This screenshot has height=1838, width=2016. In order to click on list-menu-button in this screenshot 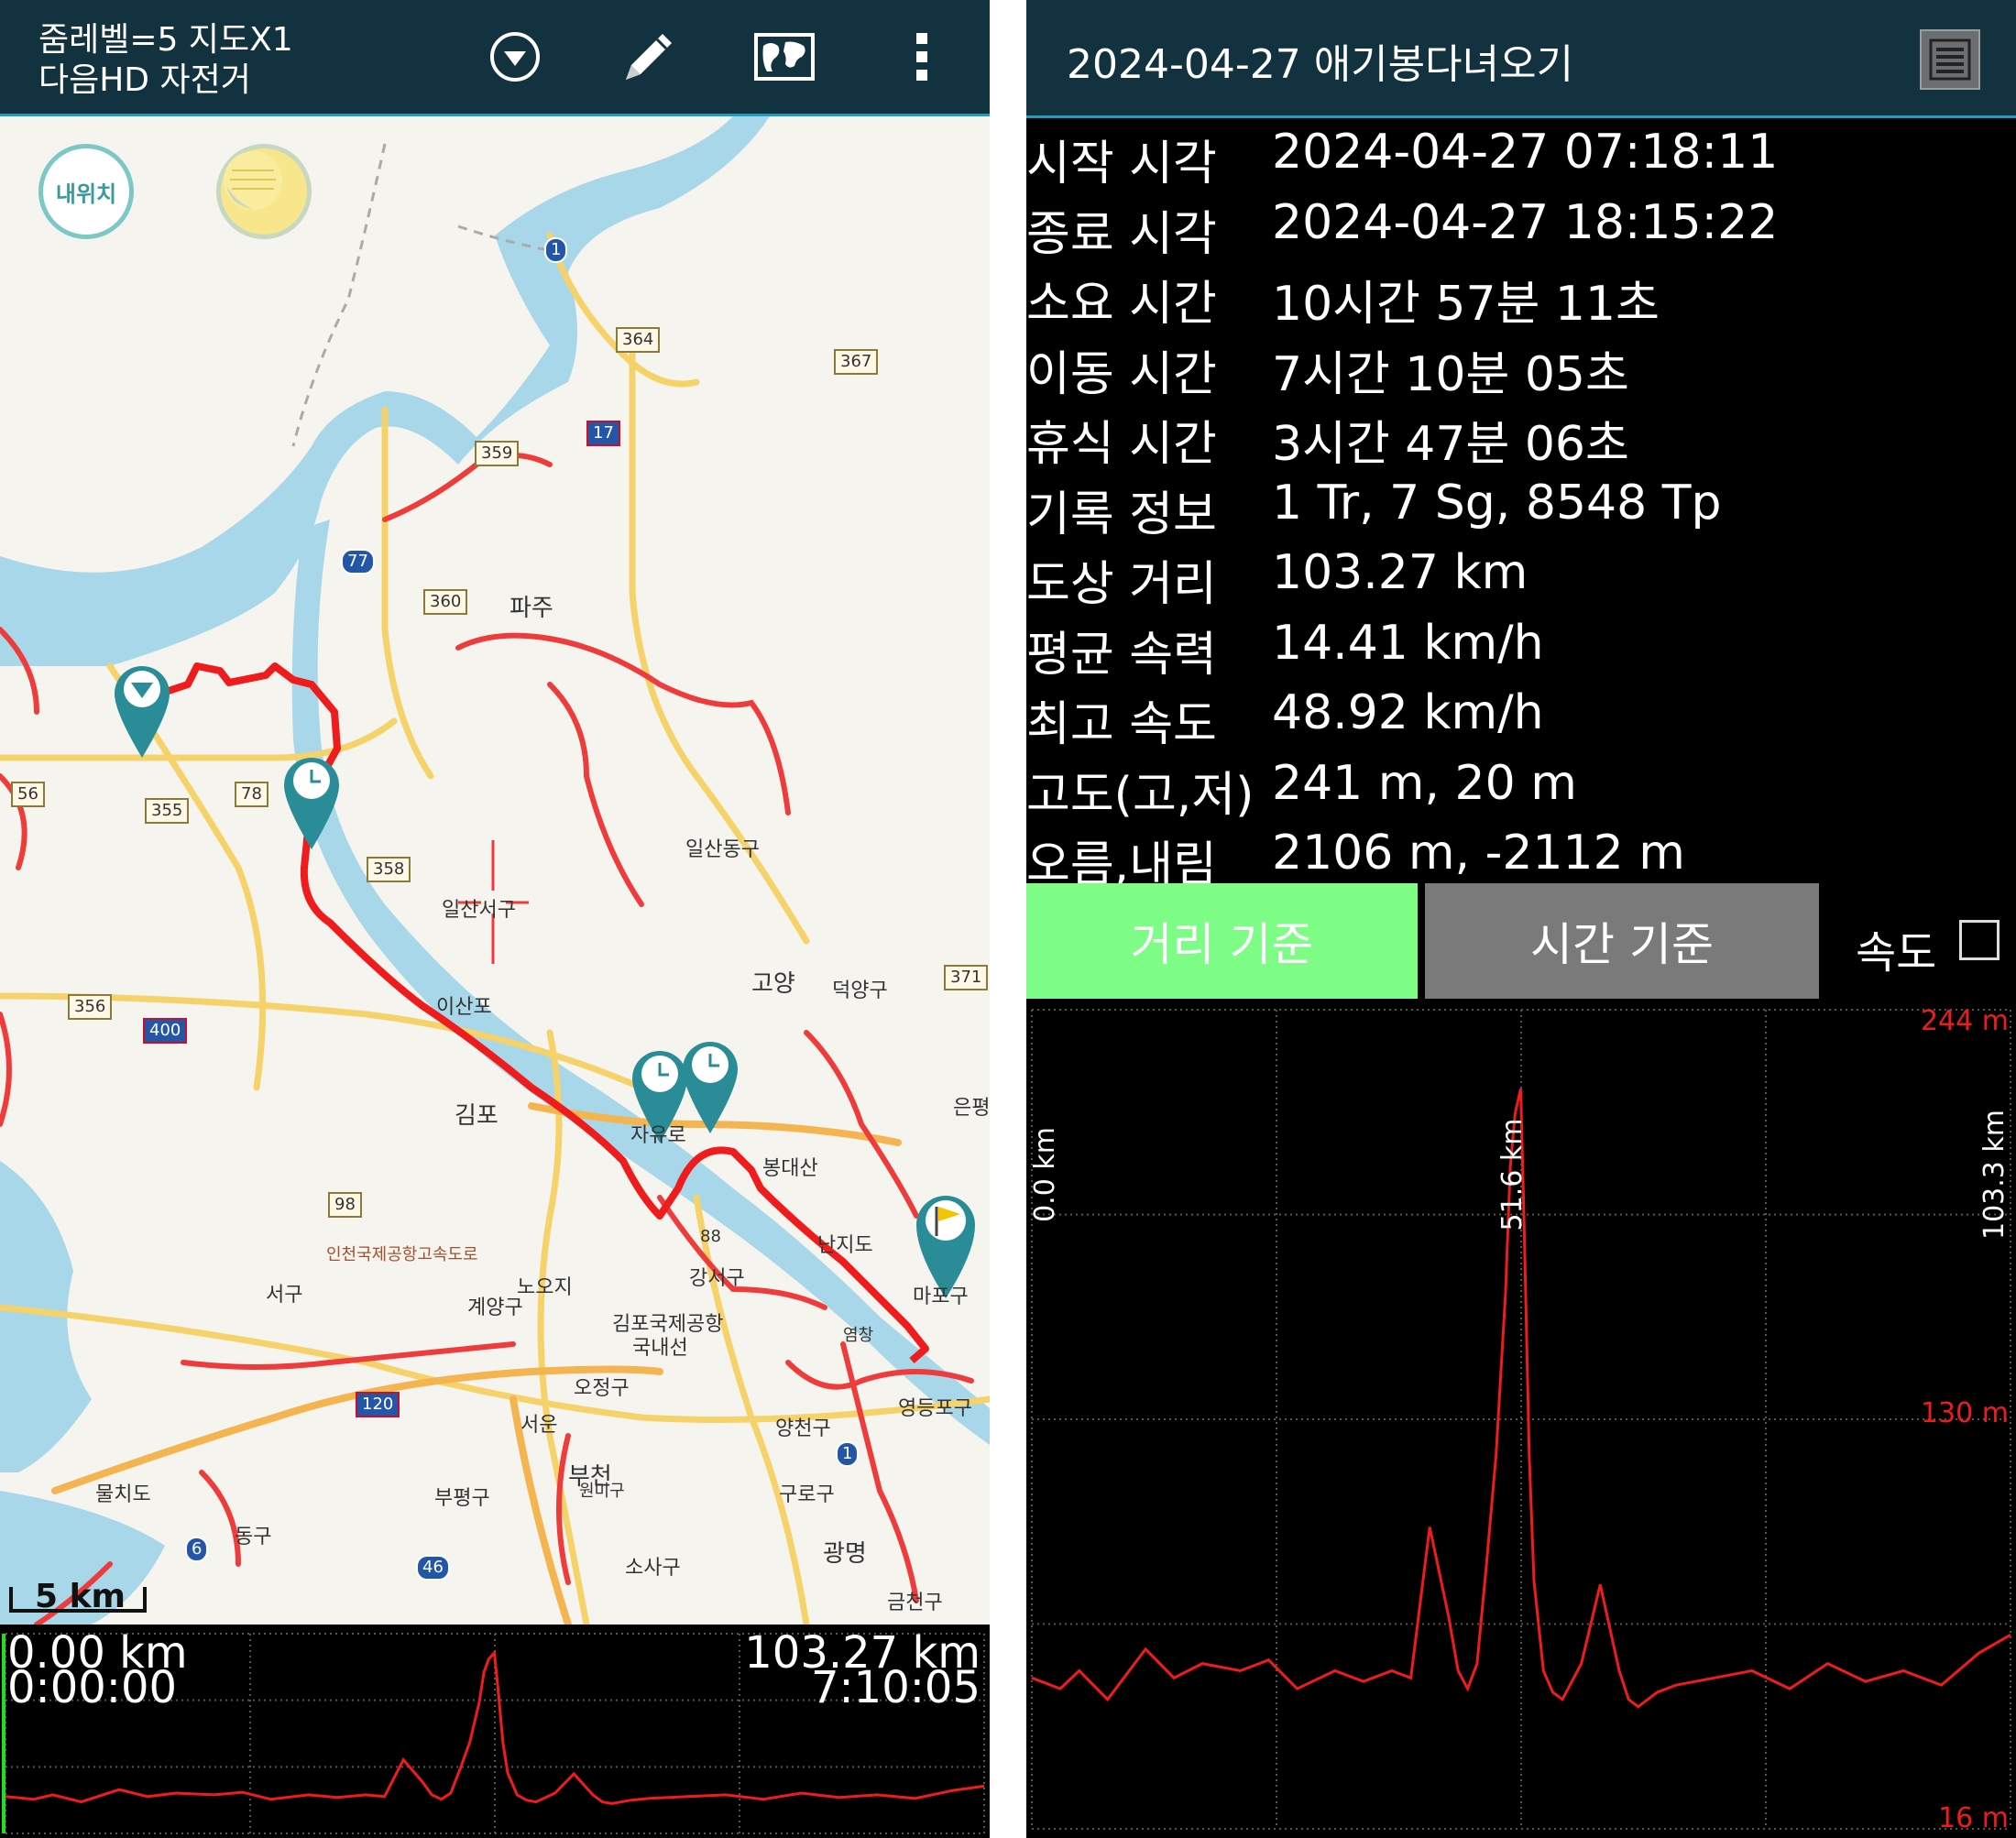, I will do `click(1950, 60)`.